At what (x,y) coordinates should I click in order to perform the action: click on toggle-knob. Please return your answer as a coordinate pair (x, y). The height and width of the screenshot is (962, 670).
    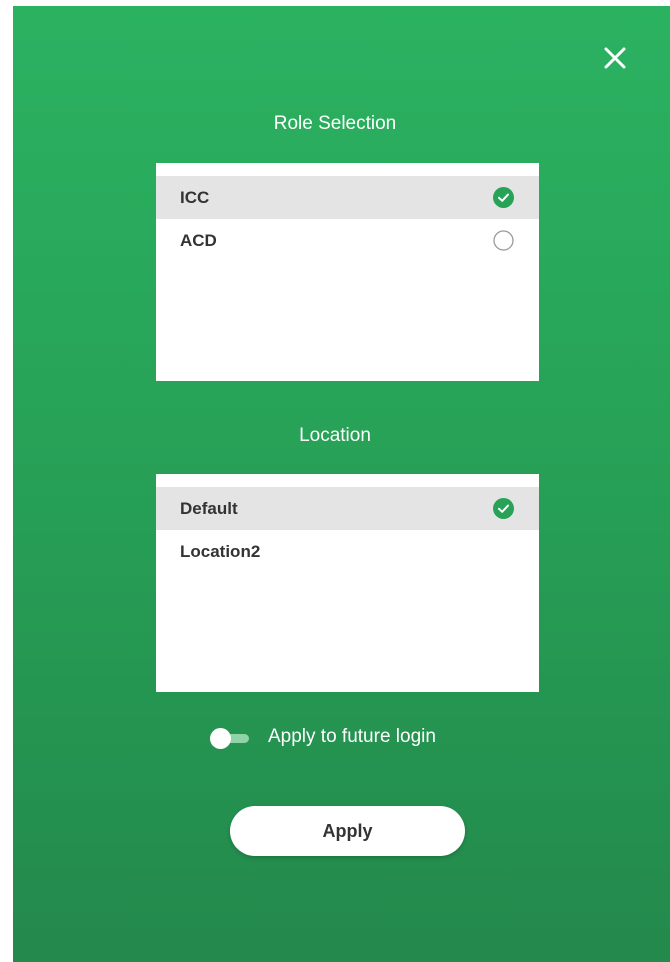
    Looking at the image, I should click on (220, 738).